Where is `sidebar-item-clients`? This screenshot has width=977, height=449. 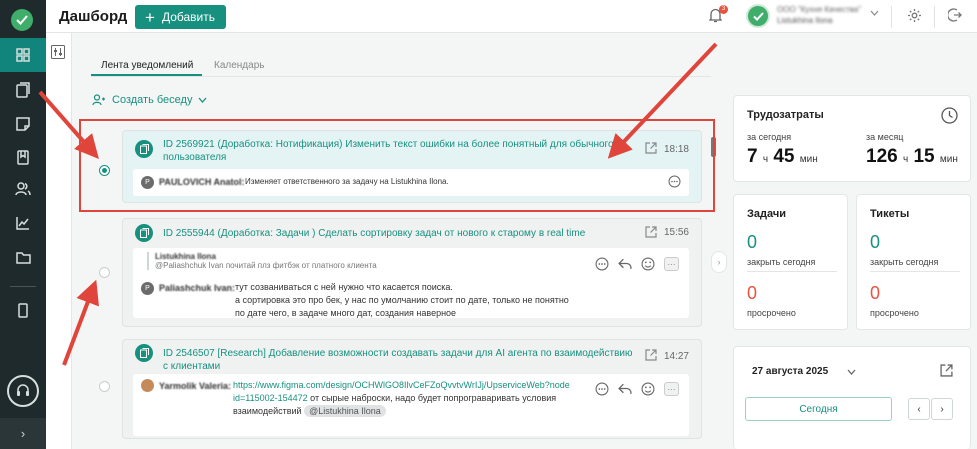 sidebar-item-clients is located at coordinates (23, 189).